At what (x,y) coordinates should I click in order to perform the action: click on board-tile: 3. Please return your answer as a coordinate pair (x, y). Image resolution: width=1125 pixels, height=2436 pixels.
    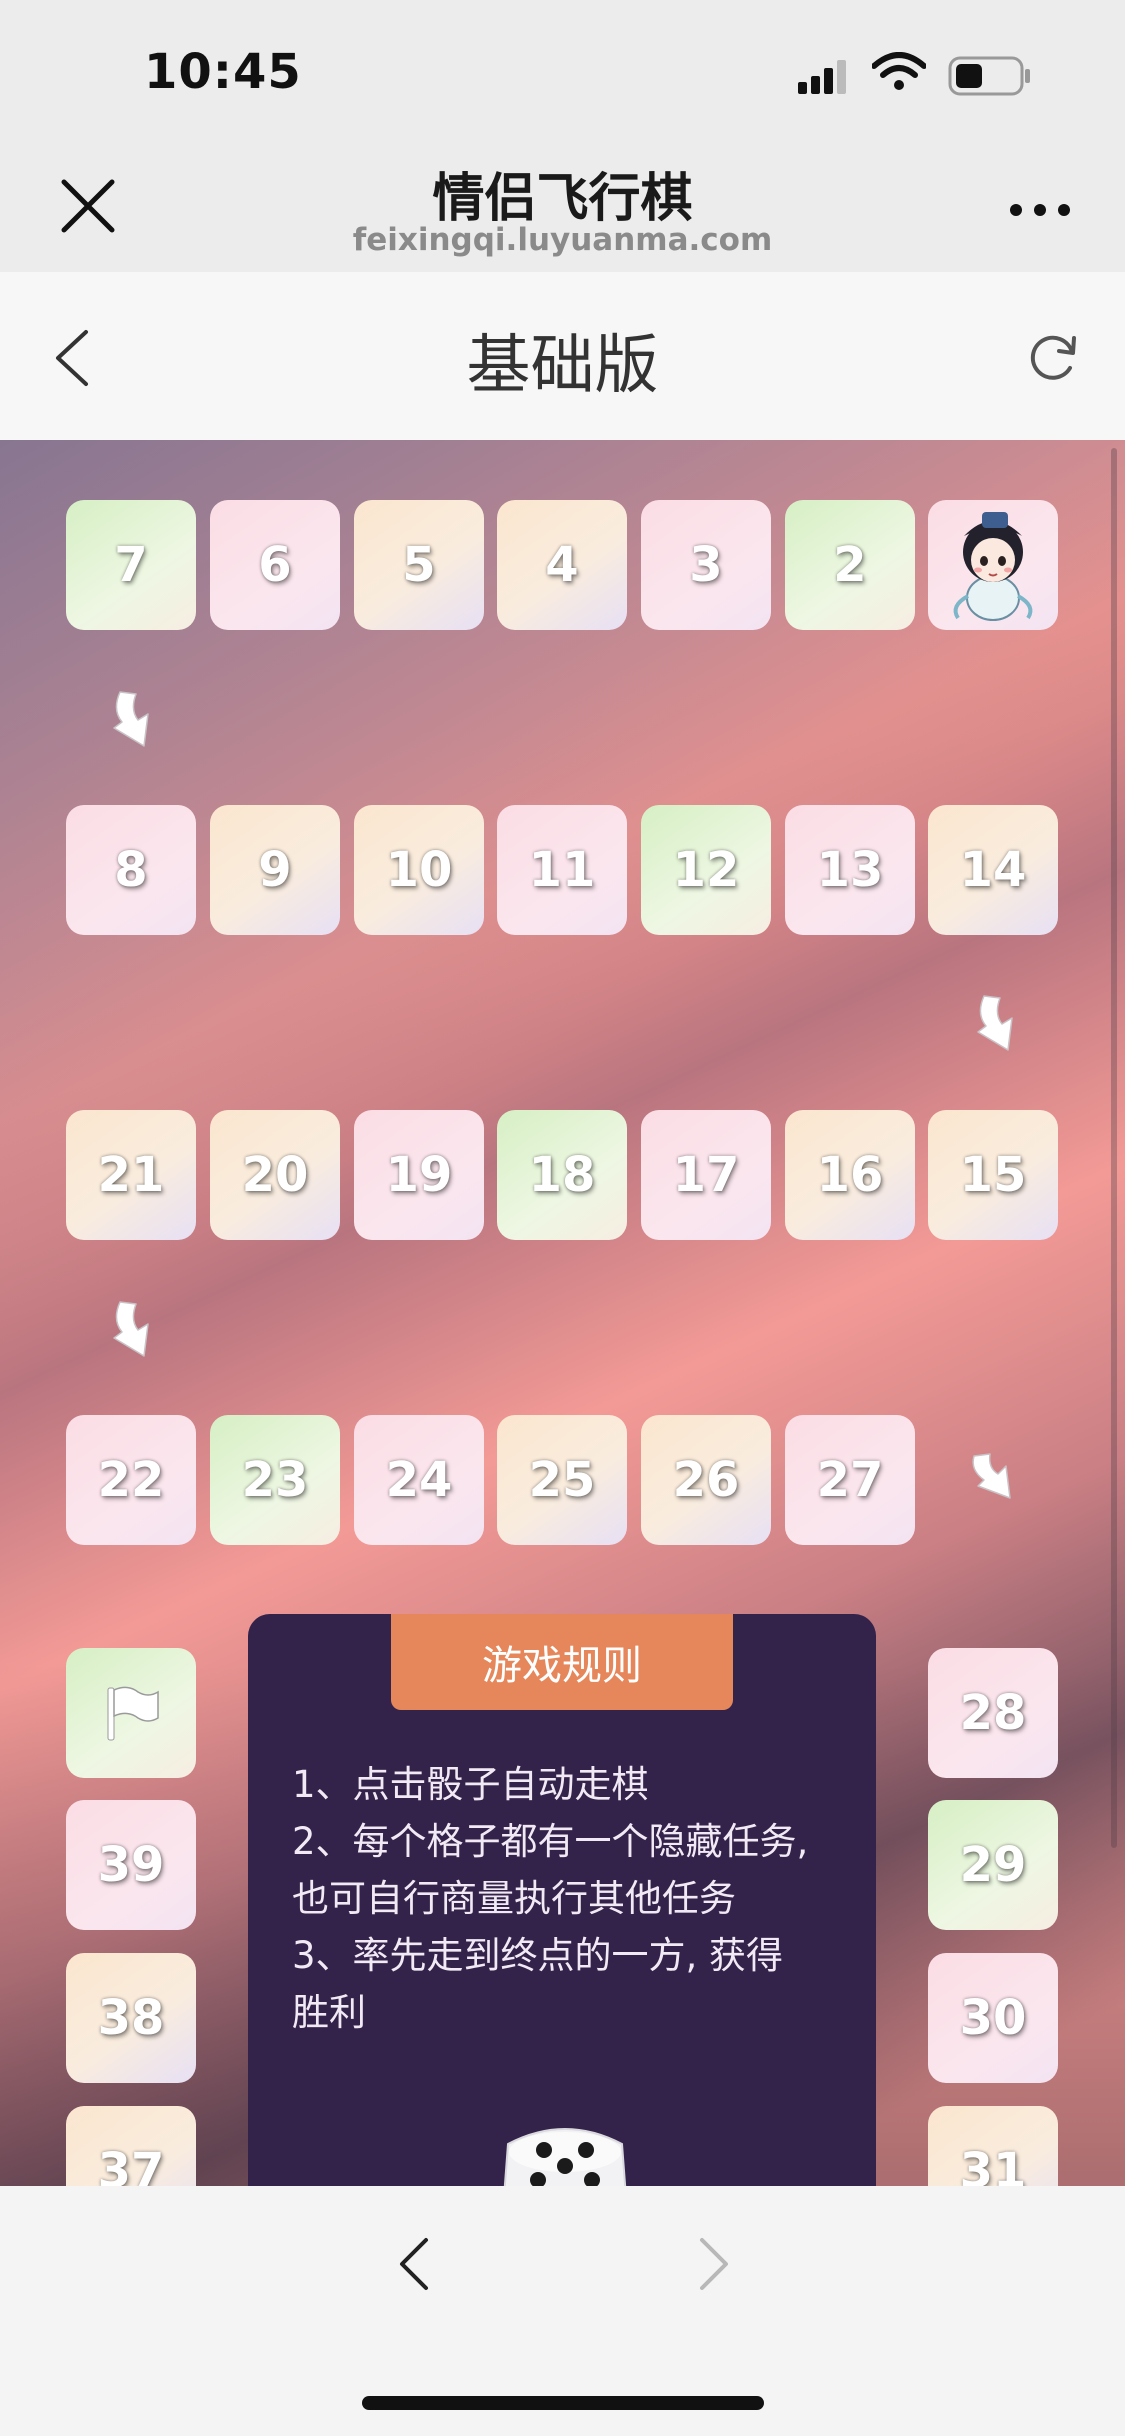
    Looking at the image, I should click on (706, 565).